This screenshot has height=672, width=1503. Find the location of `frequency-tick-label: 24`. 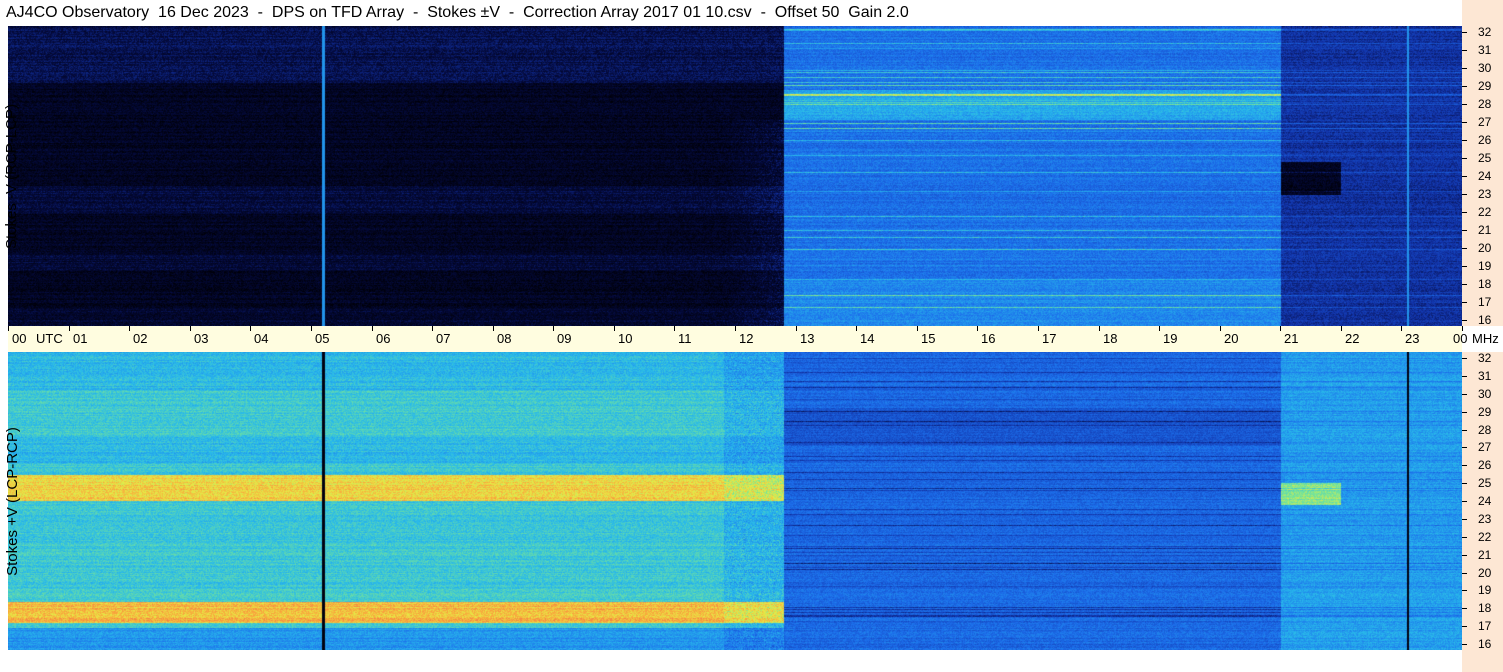

frequency-tick-label: 24 is located at coordinates (1485, 501).